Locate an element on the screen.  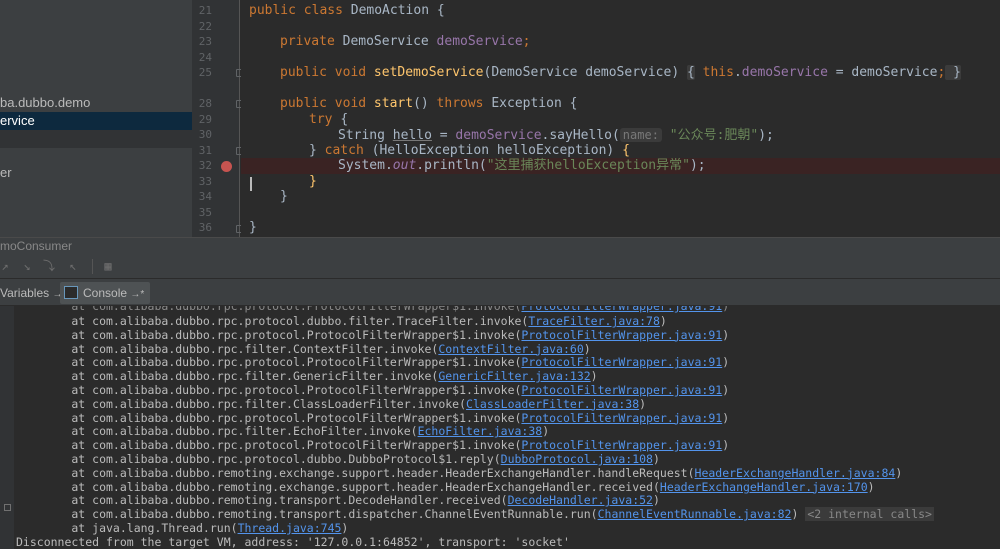
tab-console-label: Console is located at coordinates (105, 293).